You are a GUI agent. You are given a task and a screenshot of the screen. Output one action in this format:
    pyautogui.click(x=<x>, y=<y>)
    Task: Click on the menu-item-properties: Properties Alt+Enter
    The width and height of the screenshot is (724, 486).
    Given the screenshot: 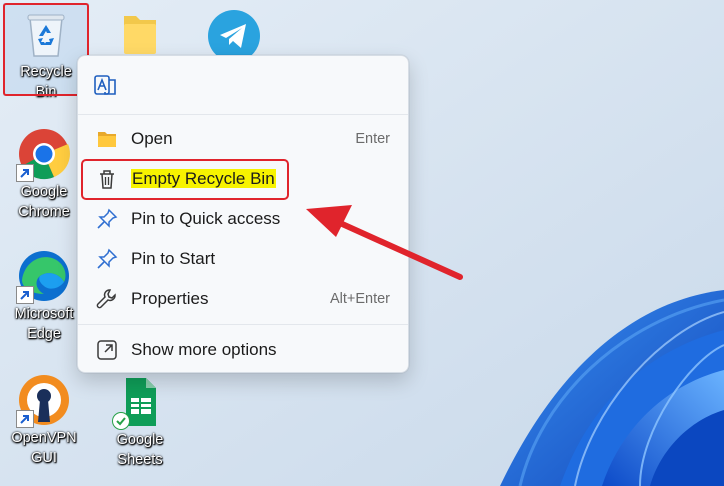 What is the action you would take?
    pyautogui.click(x=243, y=299)
    